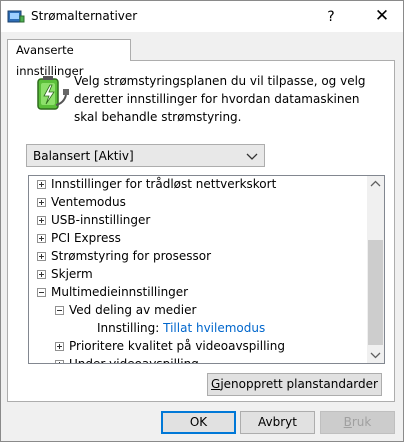 Image resolution: width=404 pixels, height=442 pixels. Describe the element at coordinates (88, 202) in the screenshot. I see `tree-item-label: Ventemodus` at that location.